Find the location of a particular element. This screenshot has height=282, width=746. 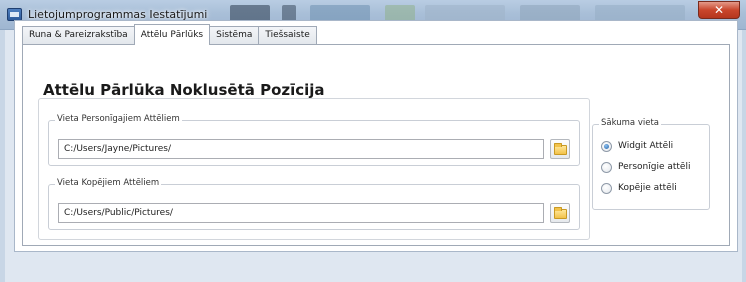

public-pictures-label: Vieta Kopējiem Attēliem is located at coordinates (108, 183).